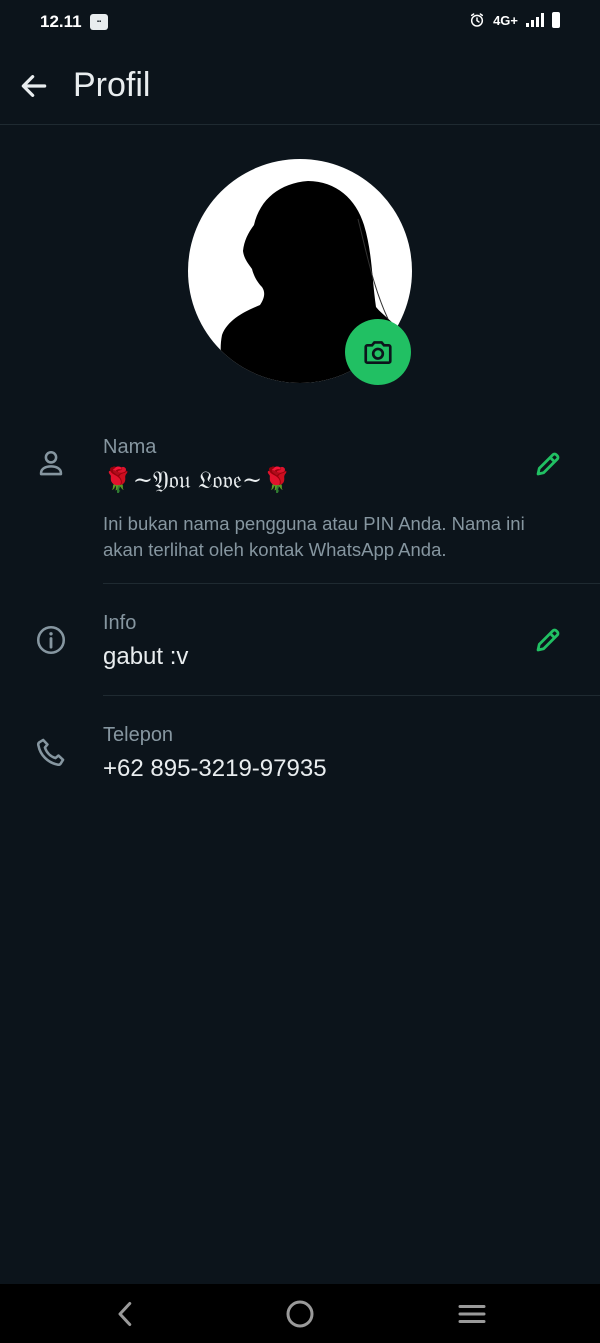 The image size is (600, 1343). I want to click on alarm-icon, so click(477, 20).